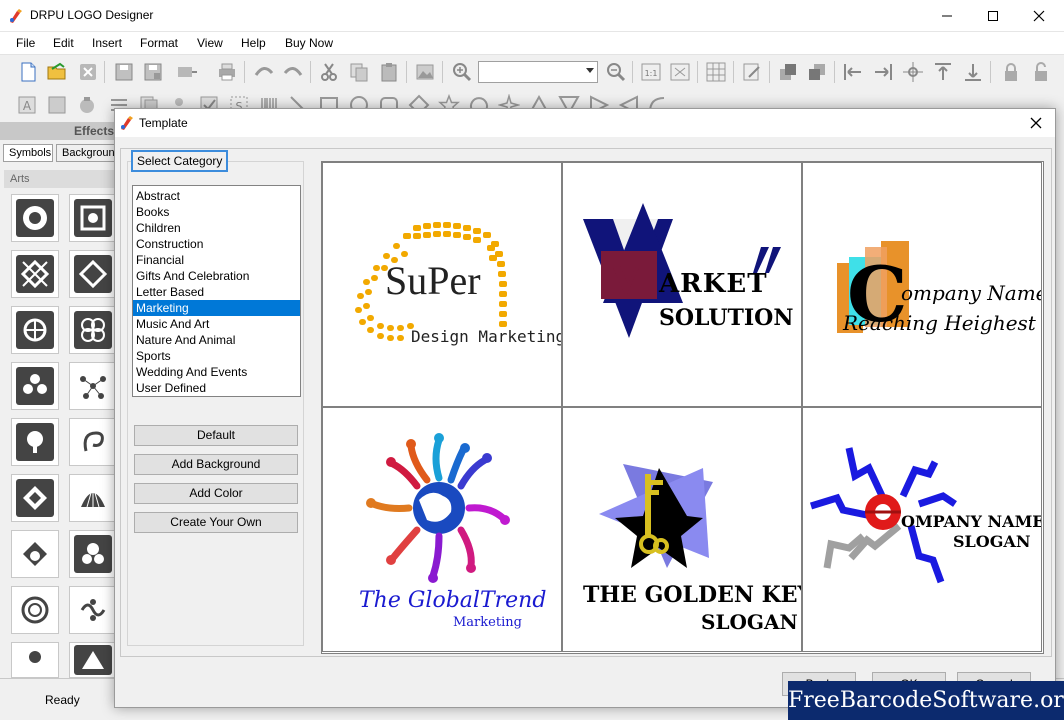 This screenshot has width=1064, height=720. I want to click on category-item-books: Books, so click(216, 212).